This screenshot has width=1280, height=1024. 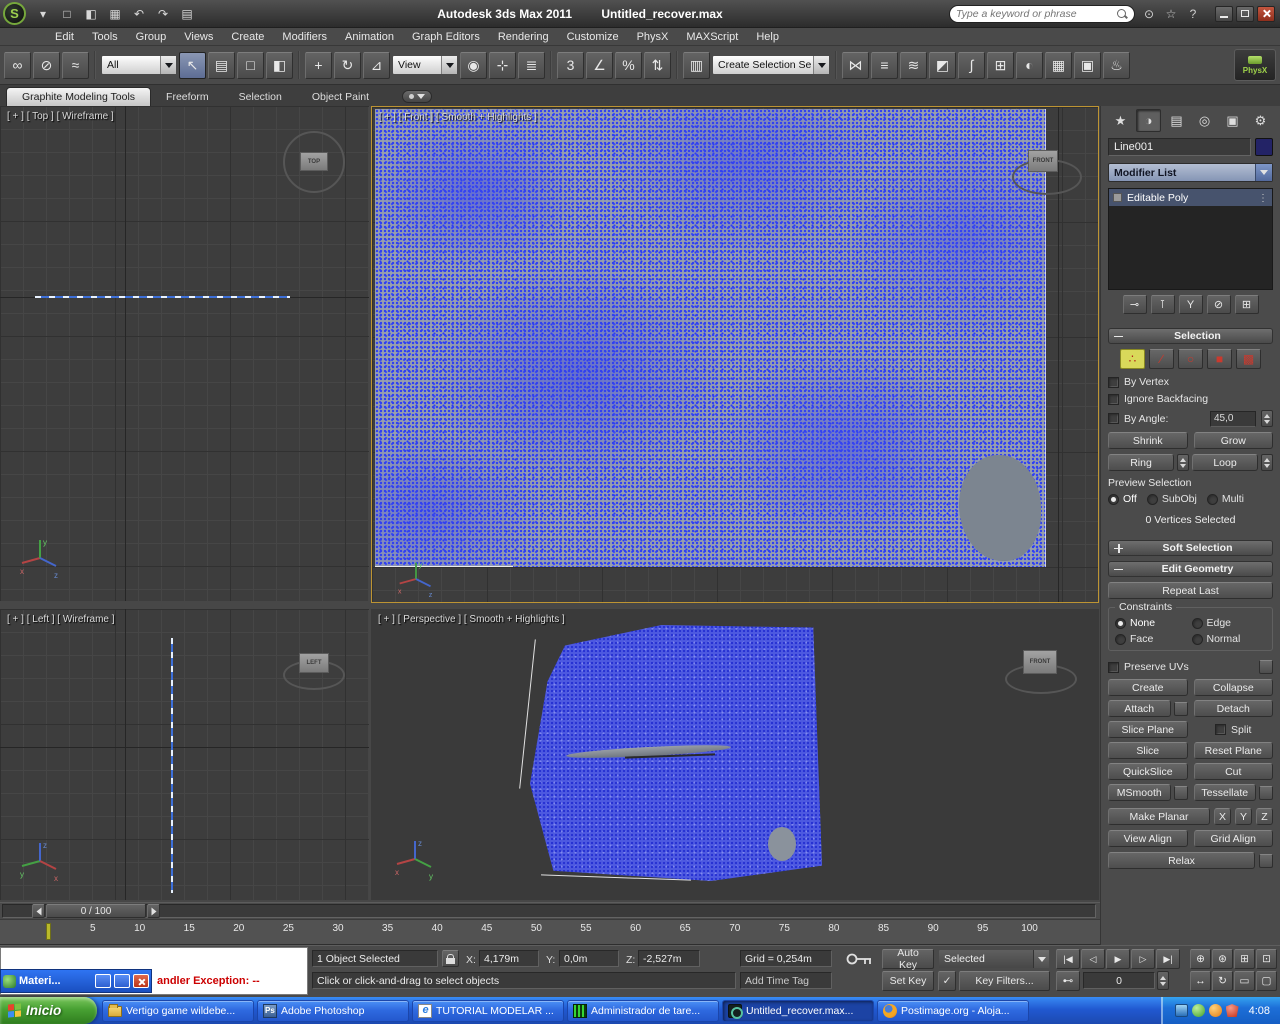 What do you see at coordinates (1171, 499) in the screenshot?
I see `preview-selection-option: SubObj` at bounding box center [1171, 499].